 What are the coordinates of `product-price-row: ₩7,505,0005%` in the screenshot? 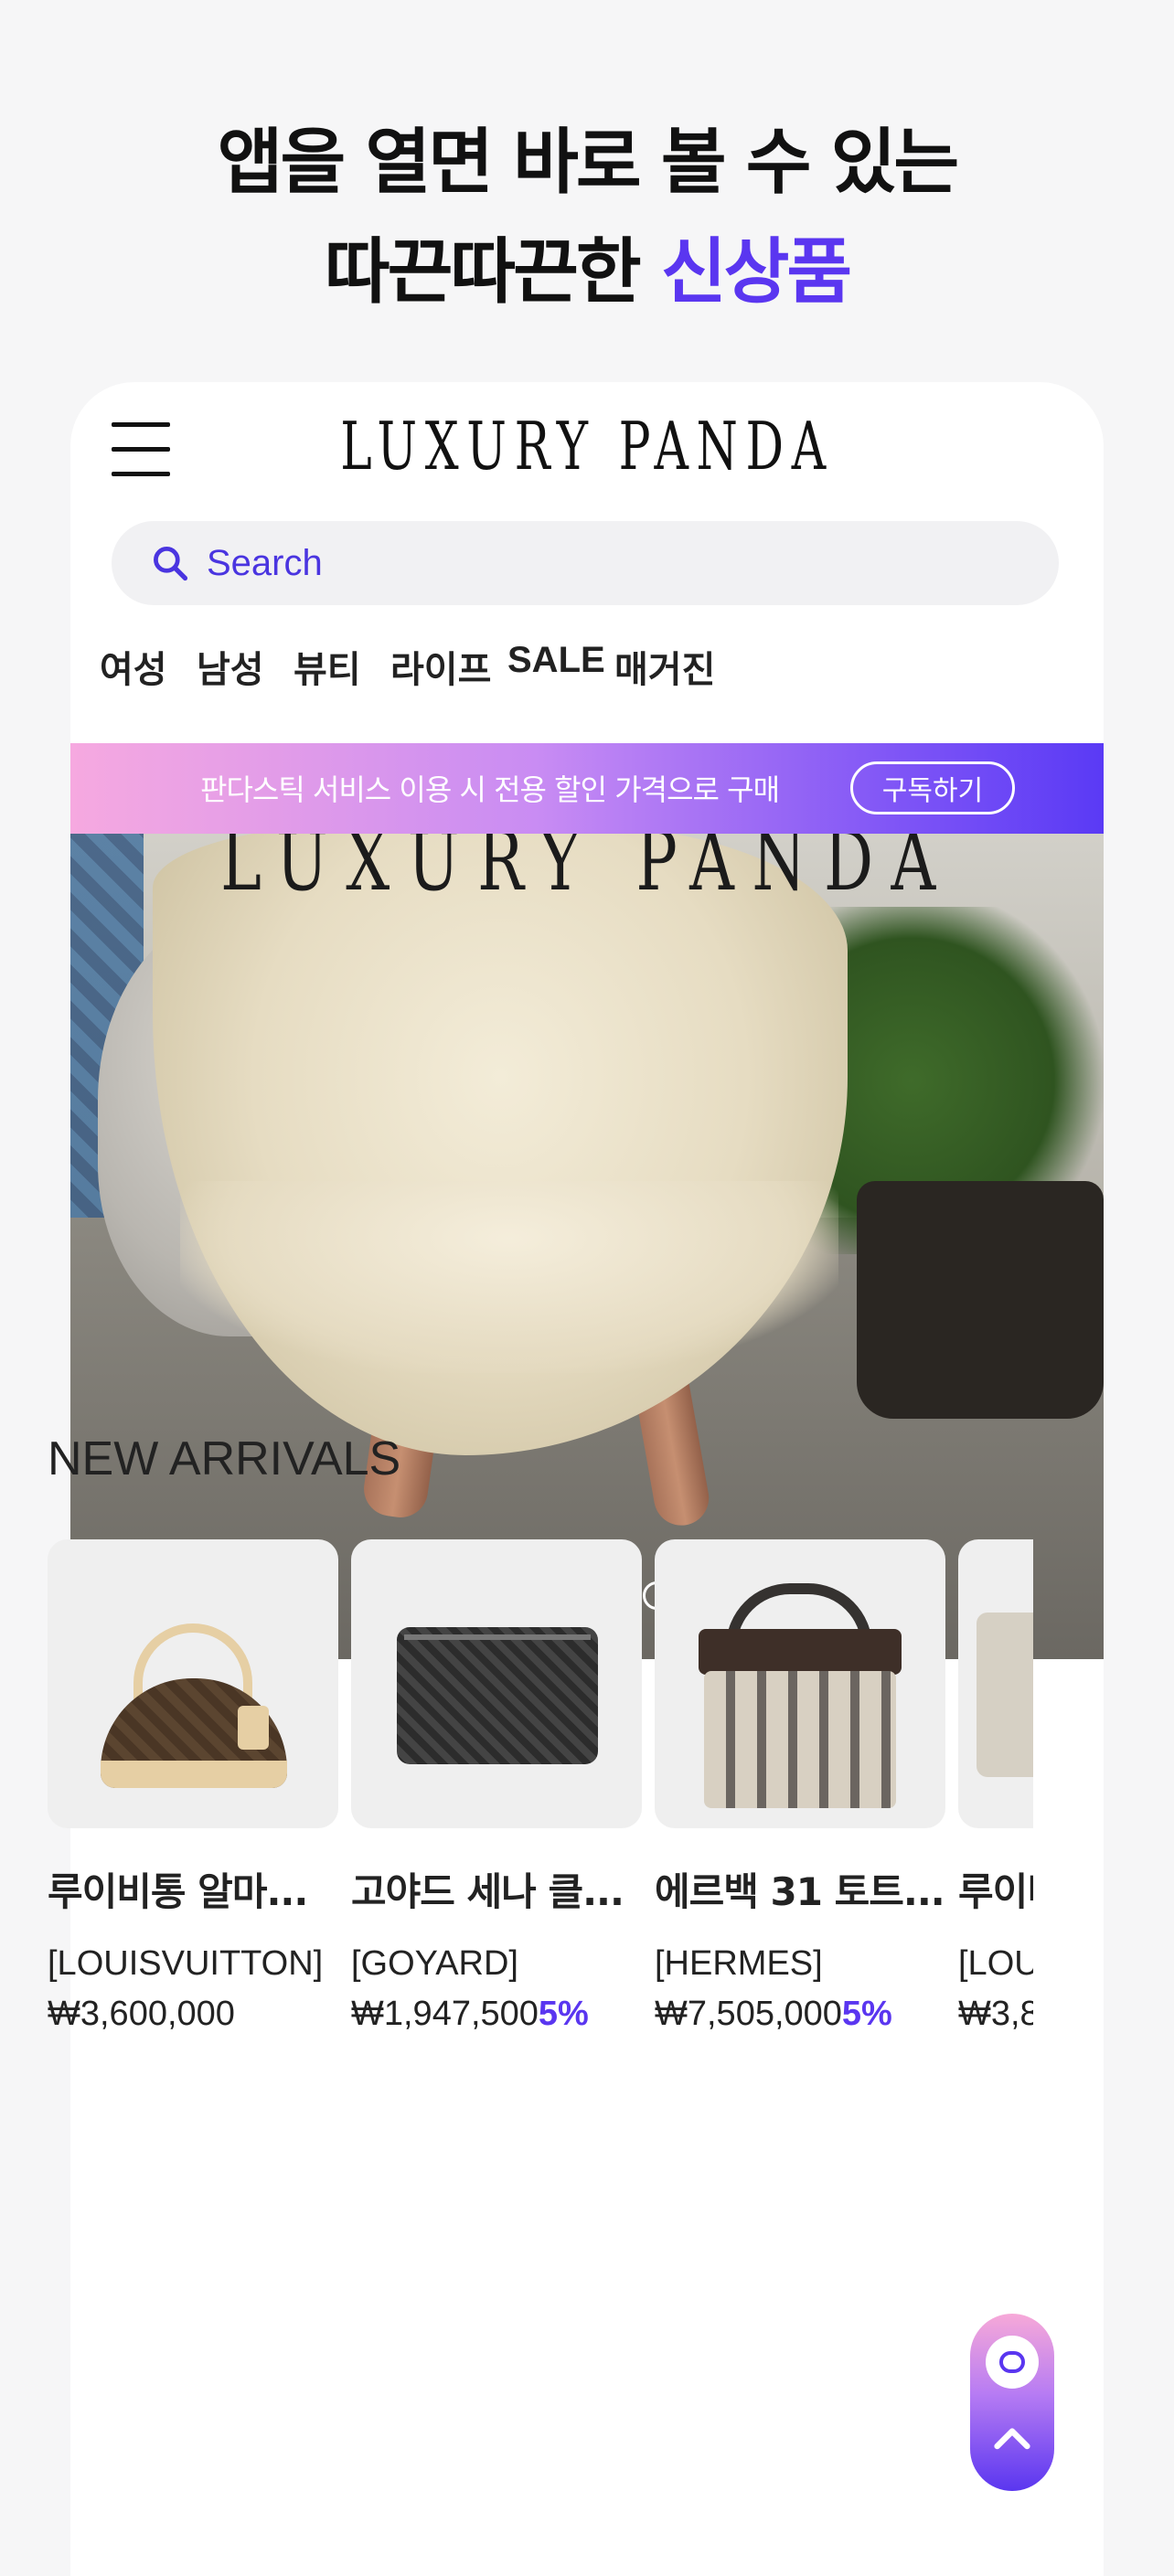 It's located at (800, 2014).